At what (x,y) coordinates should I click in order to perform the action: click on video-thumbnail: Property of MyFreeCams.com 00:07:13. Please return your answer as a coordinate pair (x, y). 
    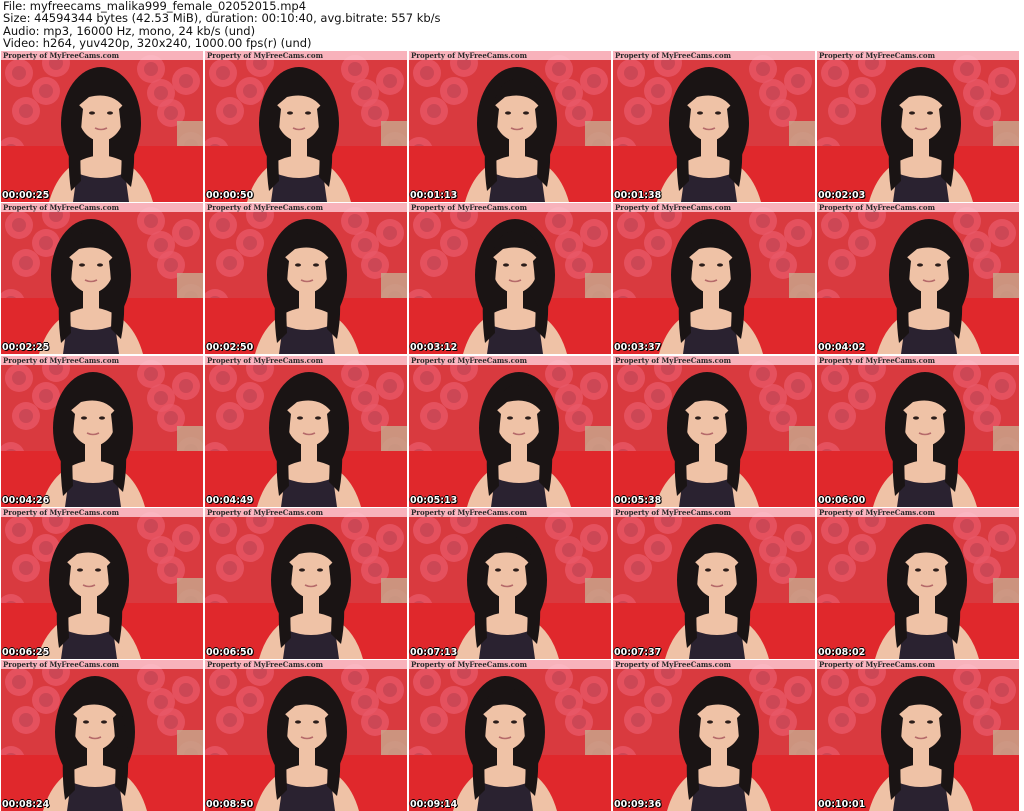
    Looking at the image, I should click on (510, 583).